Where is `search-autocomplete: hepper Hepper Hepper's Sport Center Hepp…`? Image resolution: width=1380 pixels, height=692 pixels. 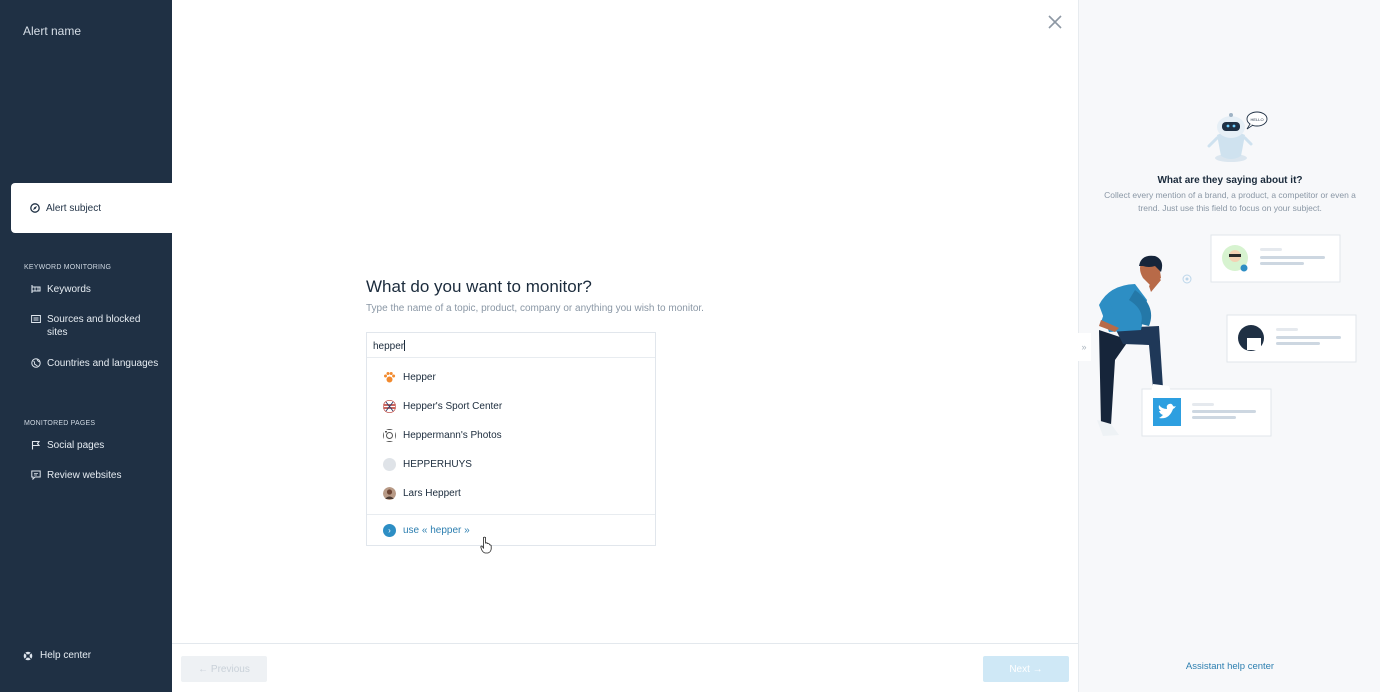
search-autocomplete: hepper Hepper Hepper's Sport Center Hepp… is located at coordinates (511, 439).